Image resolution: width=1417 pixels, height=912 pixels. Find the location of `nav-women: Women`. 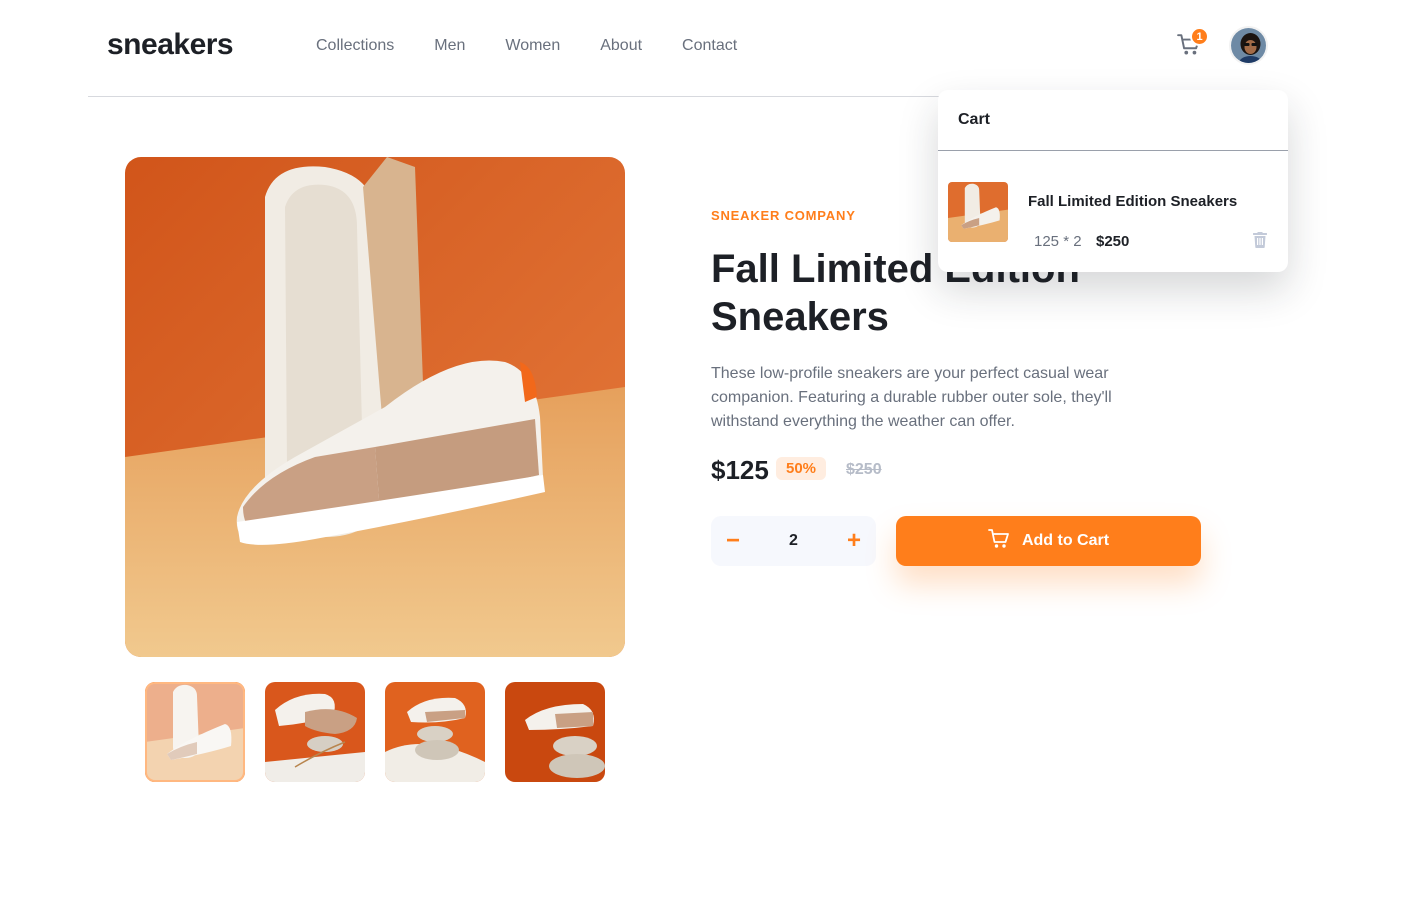

nav-women: Women is located at coordinates (532, 46).